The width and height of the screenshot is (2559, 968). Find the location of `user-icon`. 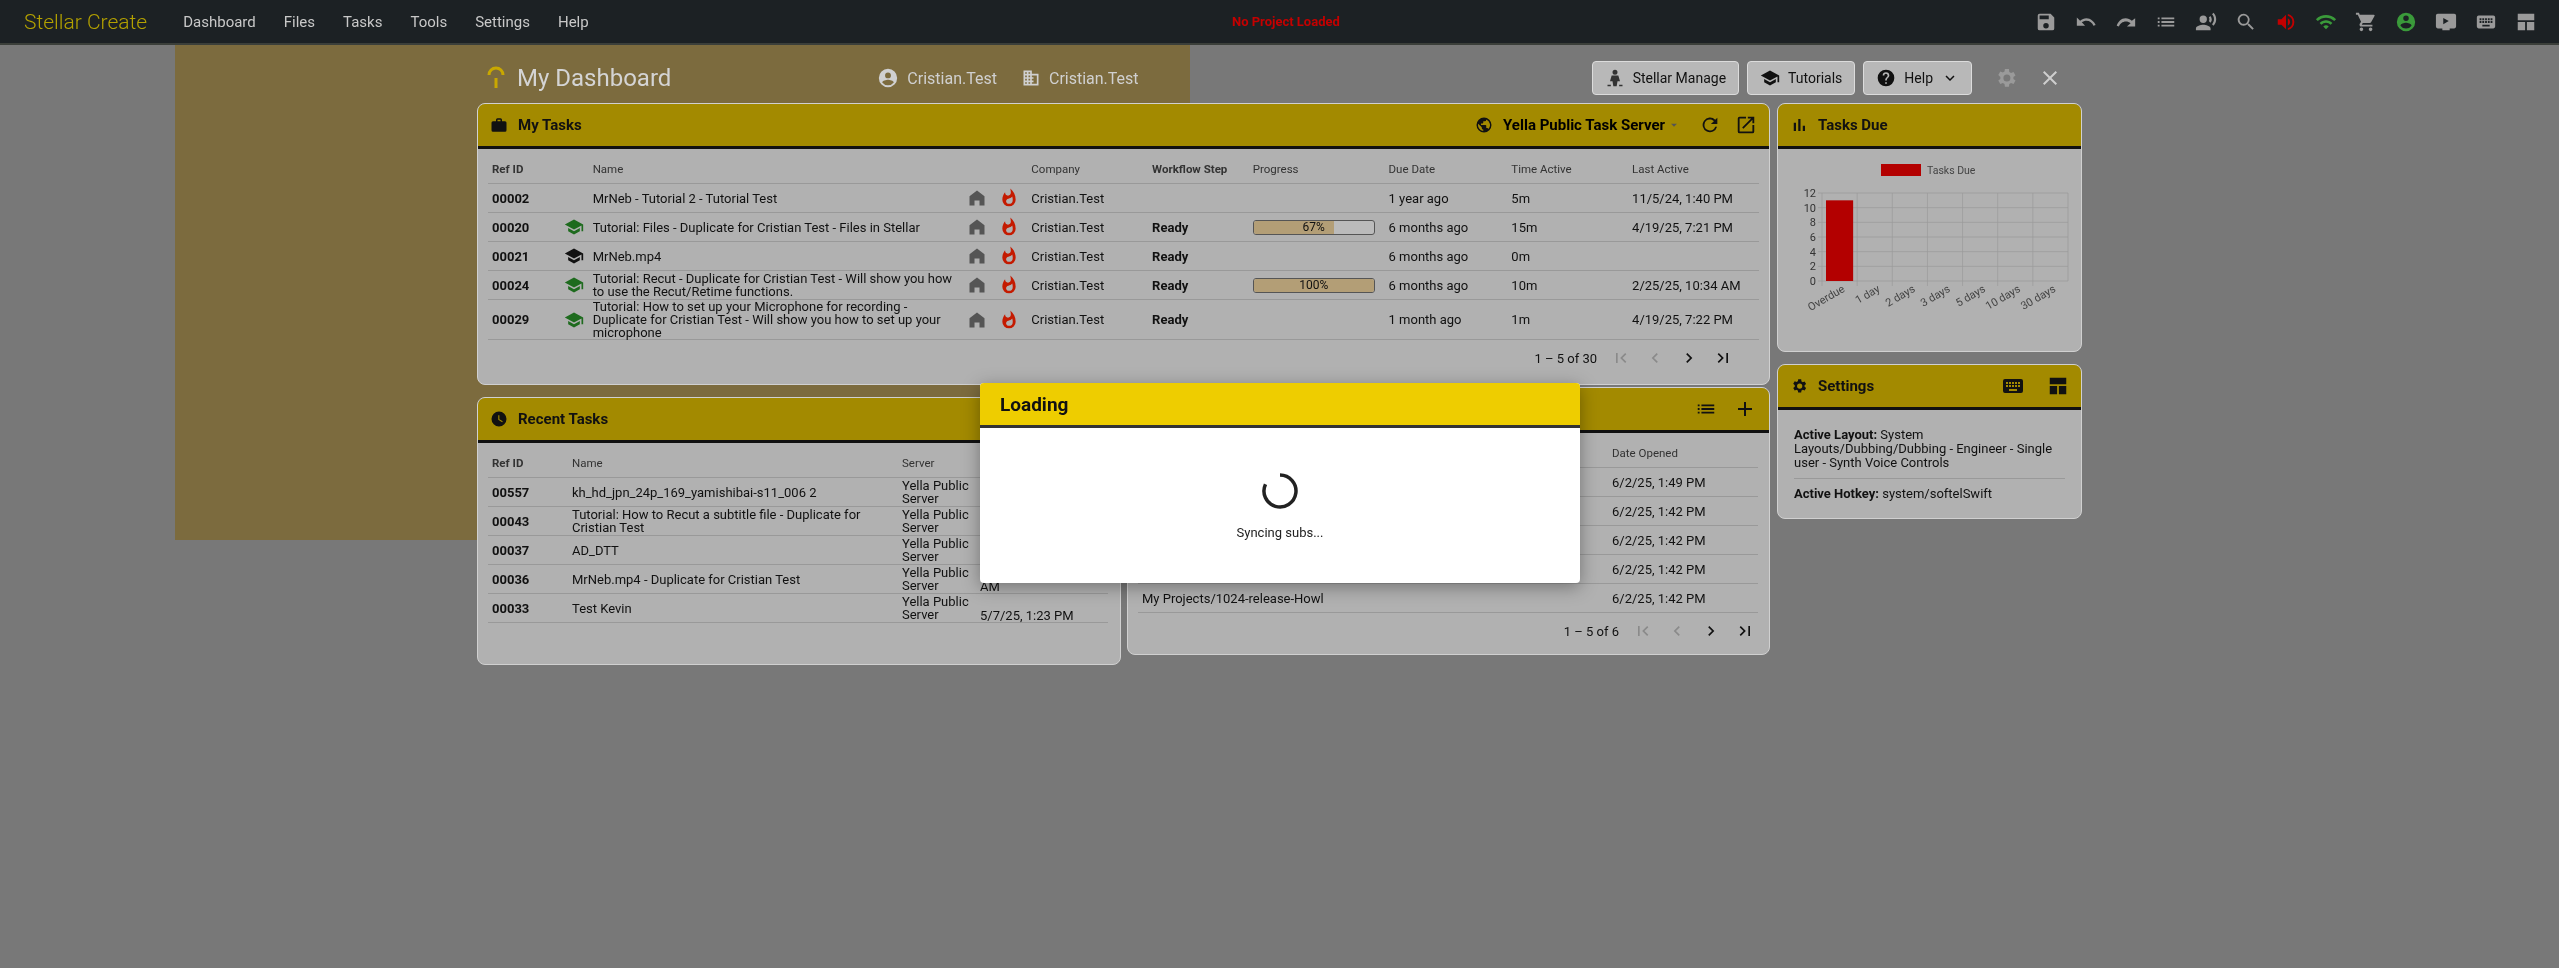

user-icon is located at coordinates (888, 78).